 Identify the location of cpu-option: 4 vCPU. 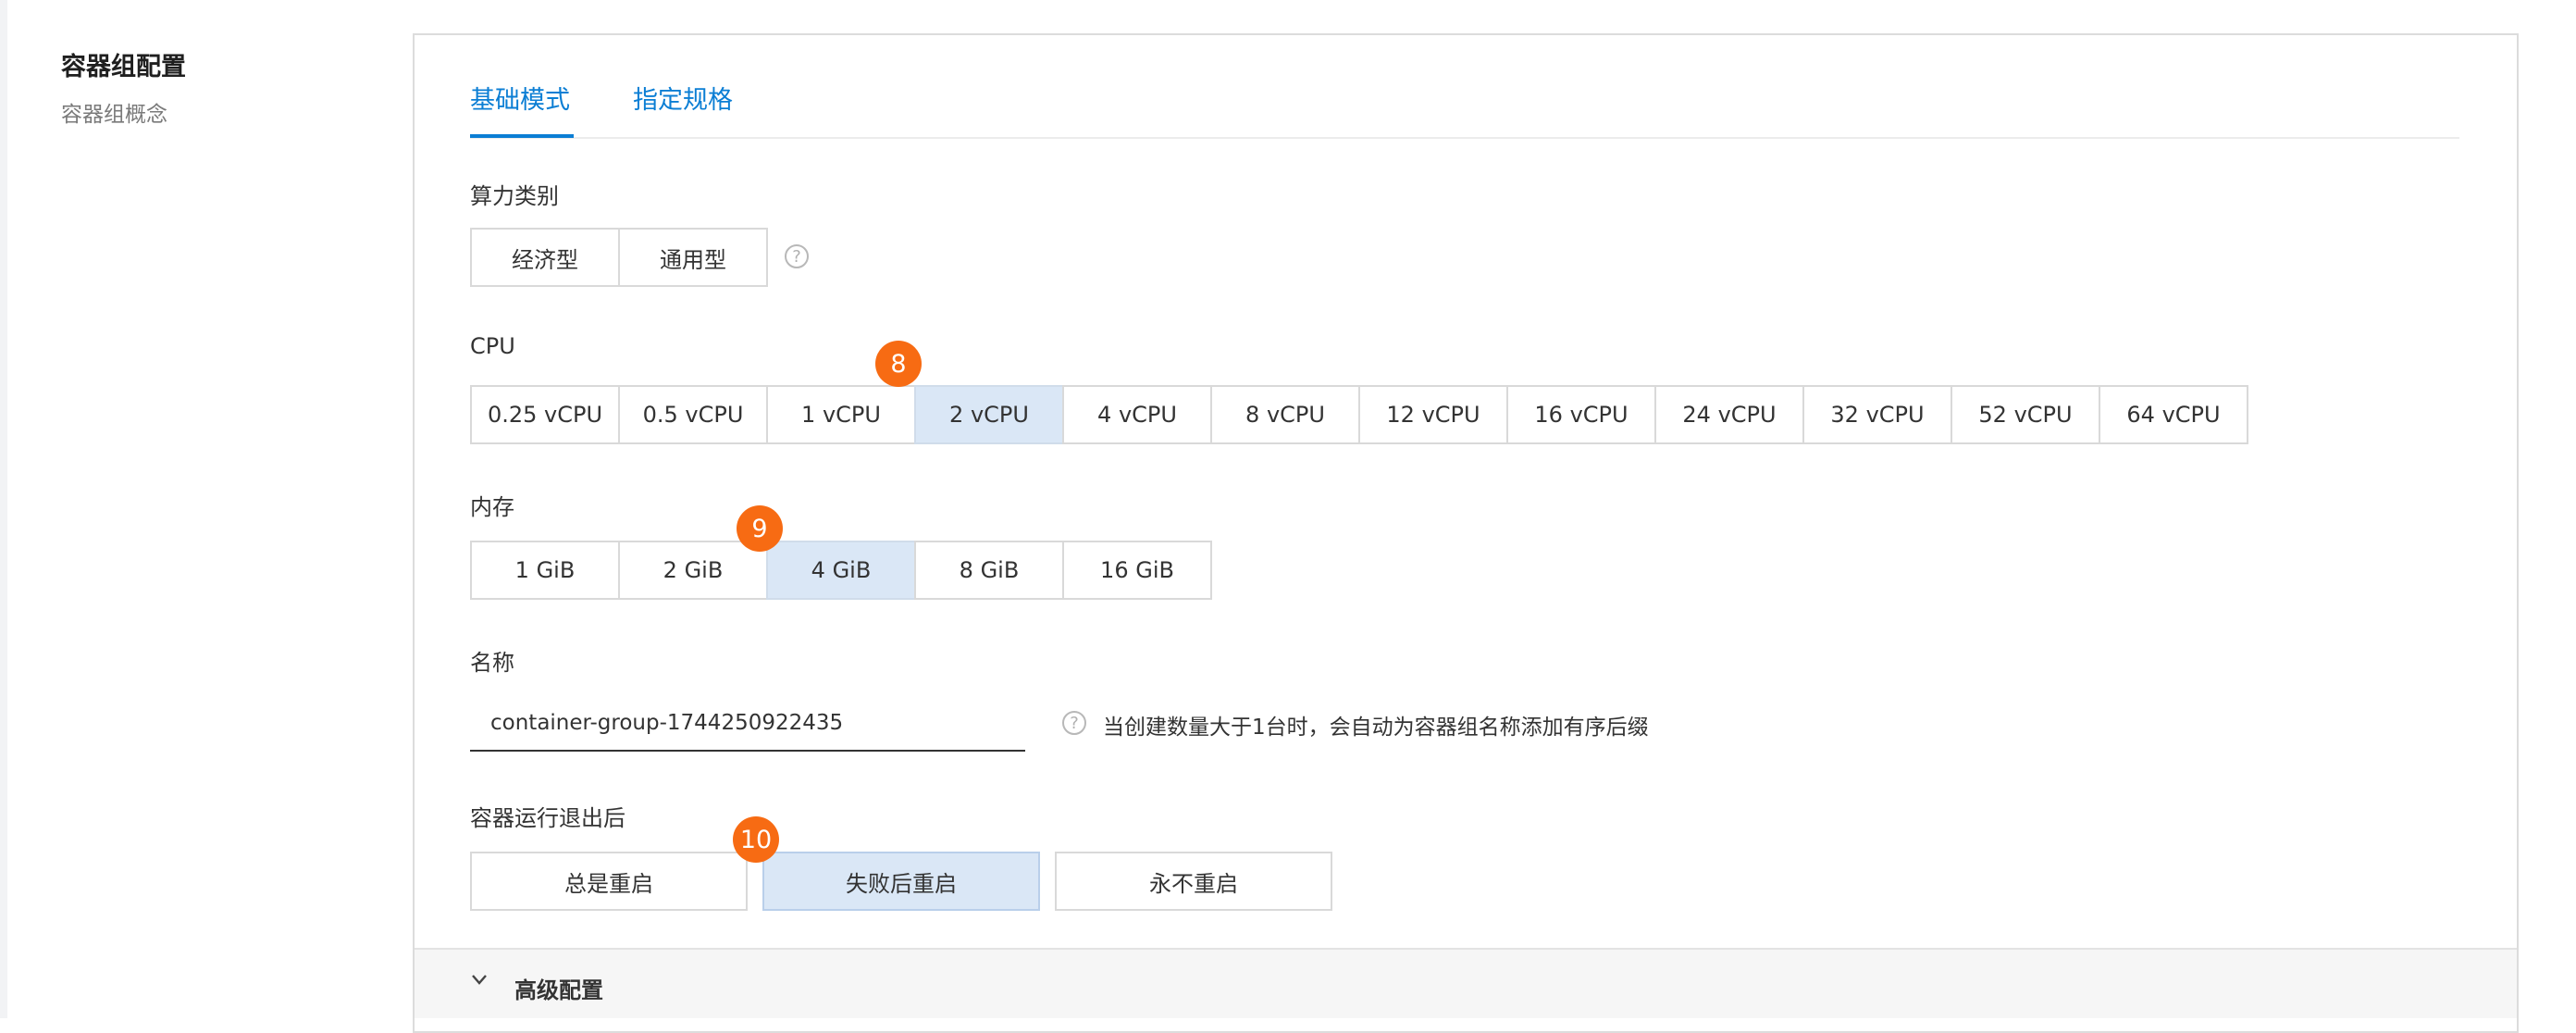
(1137, 414).